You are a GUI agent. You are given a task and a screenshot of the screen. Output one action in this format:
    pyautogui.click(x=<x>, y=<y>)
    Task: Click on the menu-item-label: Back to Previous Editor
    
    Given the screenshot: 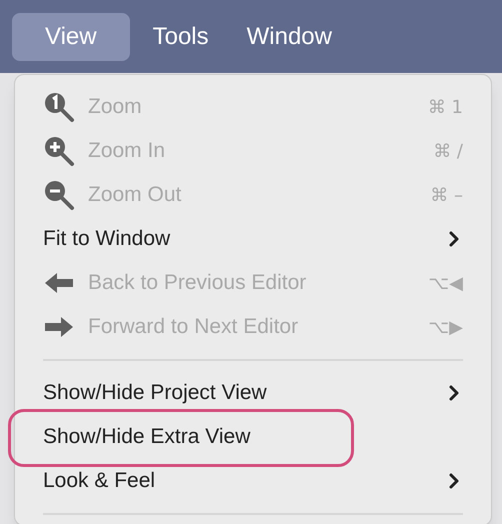 What is the action you would take?
    pyautogui.click(x=197, y=283)
    